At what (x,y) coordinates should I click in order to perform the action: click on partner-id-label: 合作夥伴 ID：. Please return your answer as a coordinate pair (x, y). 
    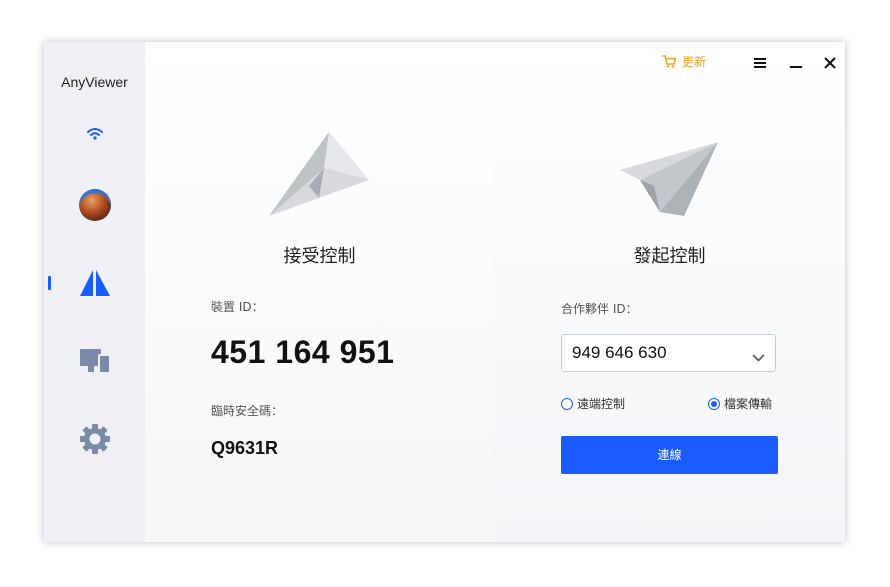
    Looking at the image, I should click on (599, 309).